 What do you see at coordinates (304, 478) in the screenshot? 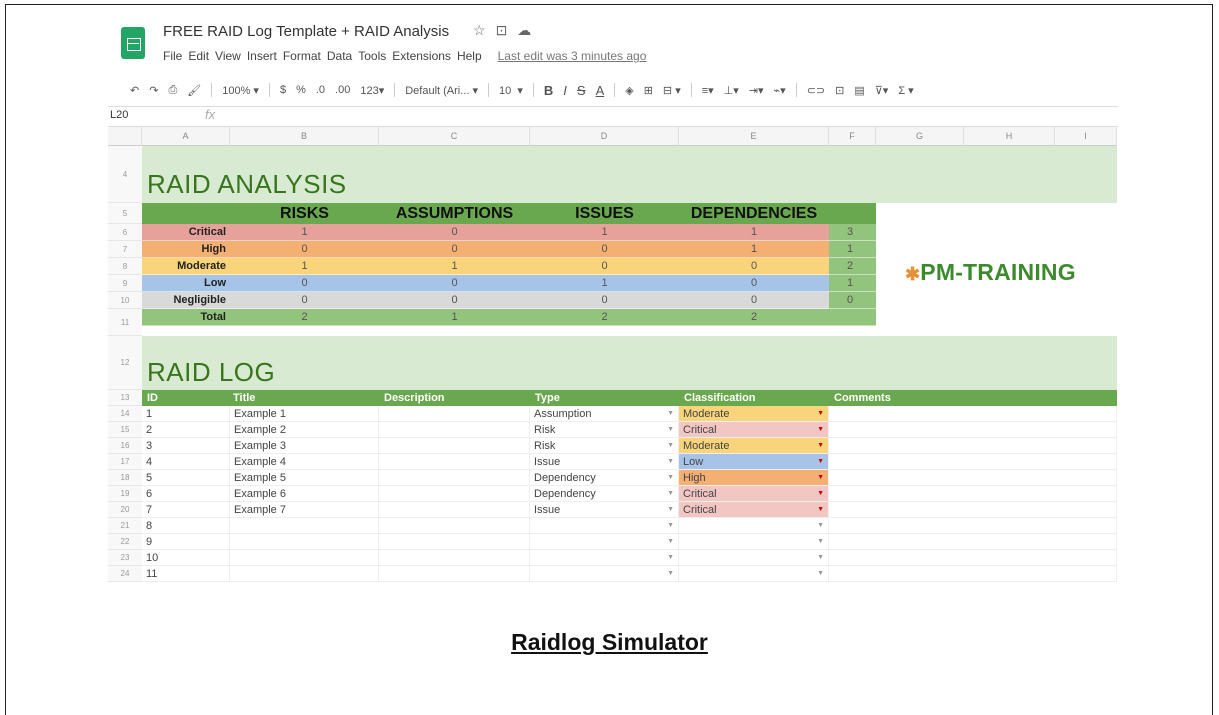
I see `log-title-cell: Example 5` at bounding box center [304, 478].